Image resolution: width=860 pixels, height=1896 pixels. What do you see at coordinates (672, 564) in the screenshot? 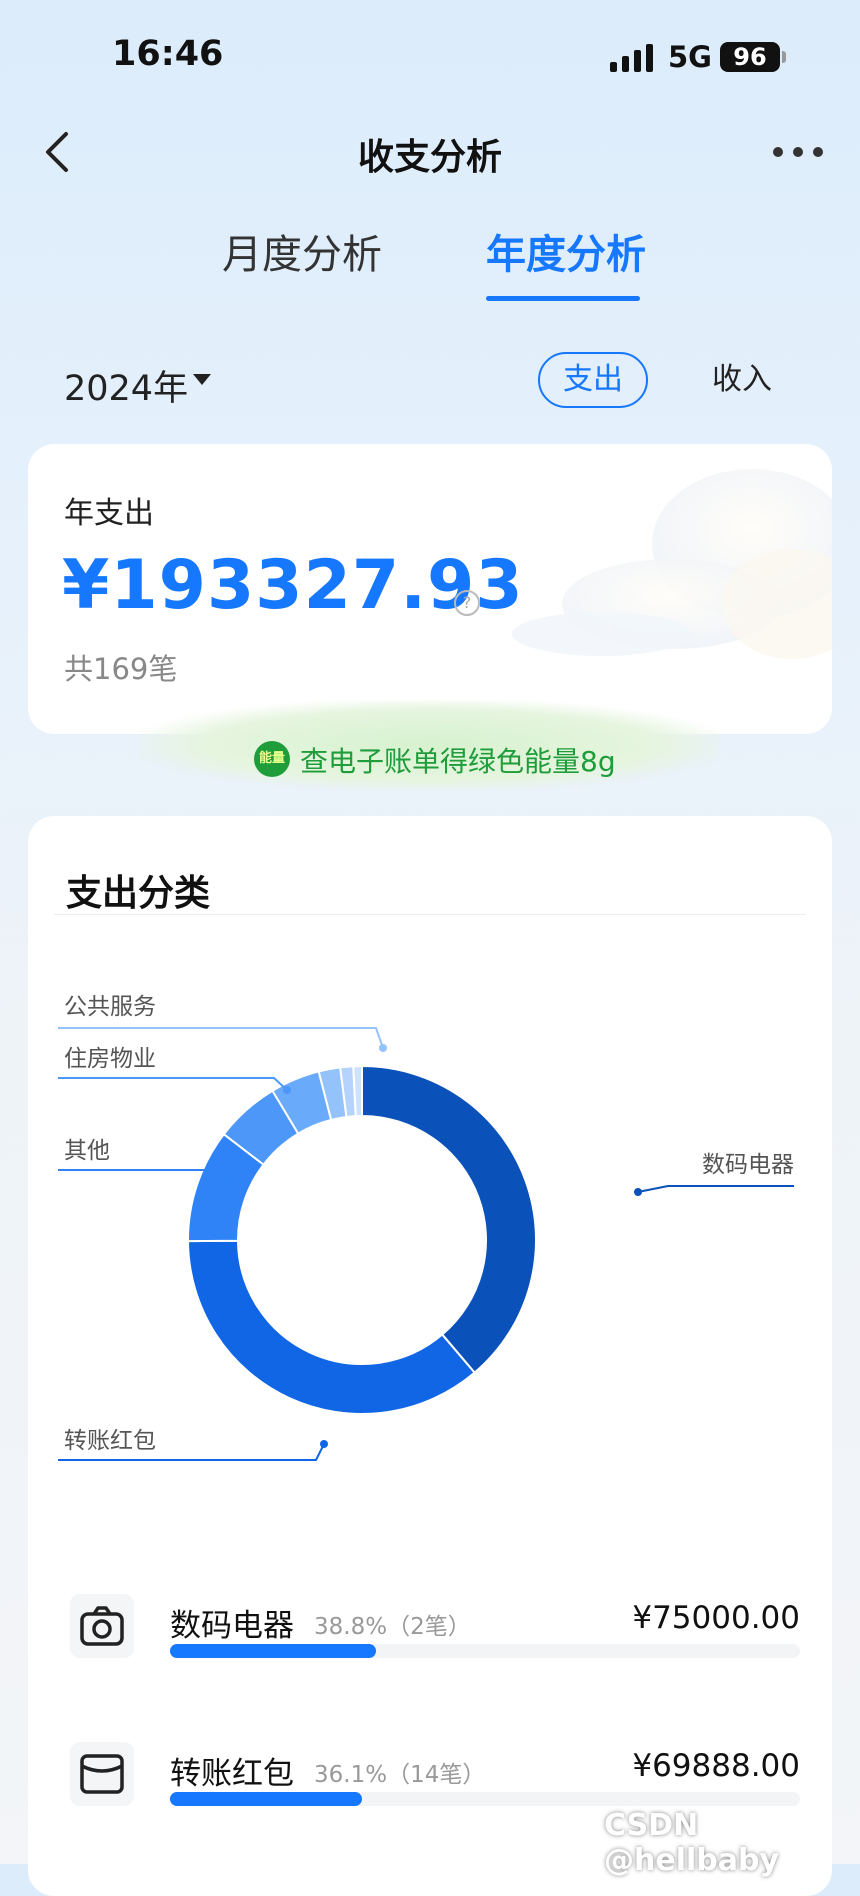
I see `cloud-illustration` at bounding box center [672, 564].